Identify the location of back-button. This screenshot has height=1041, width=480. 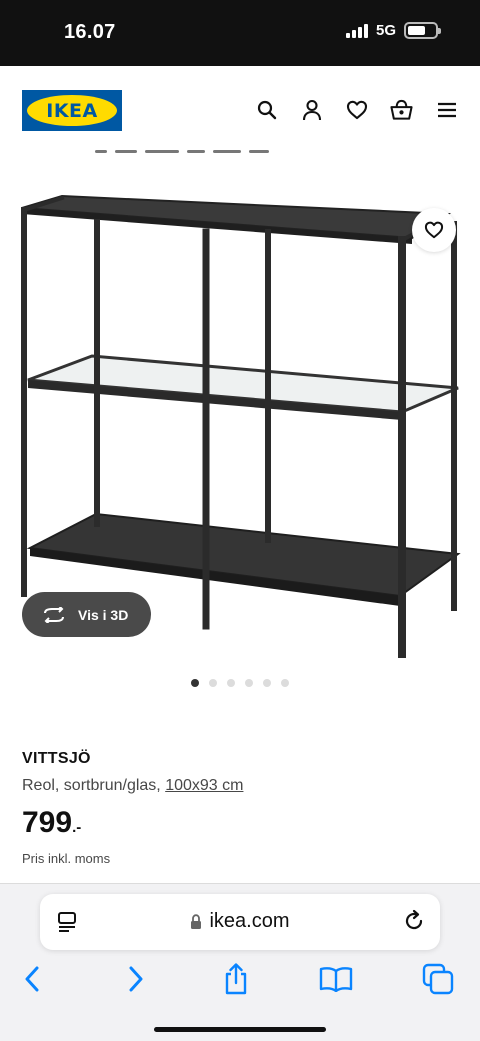
(32, 979).